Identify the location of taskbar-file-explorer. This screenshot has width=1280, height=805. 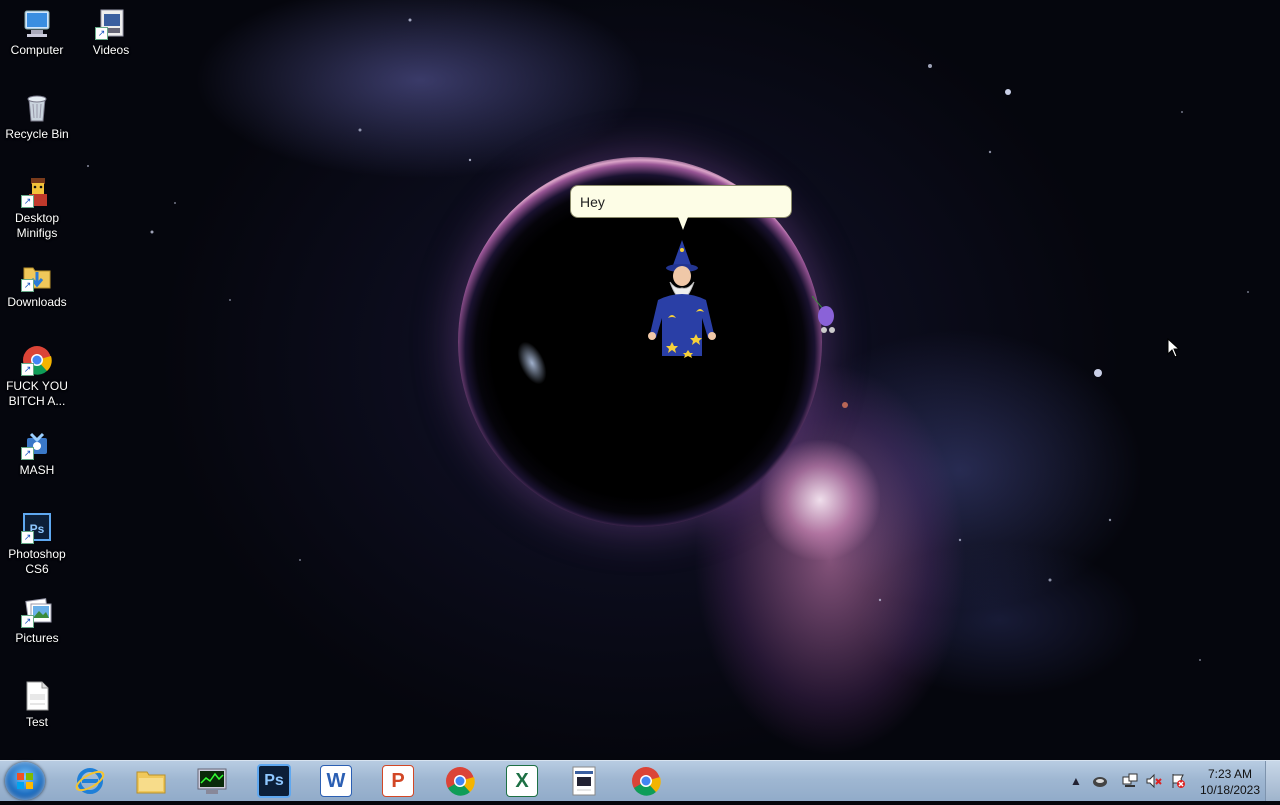
(151, 781).